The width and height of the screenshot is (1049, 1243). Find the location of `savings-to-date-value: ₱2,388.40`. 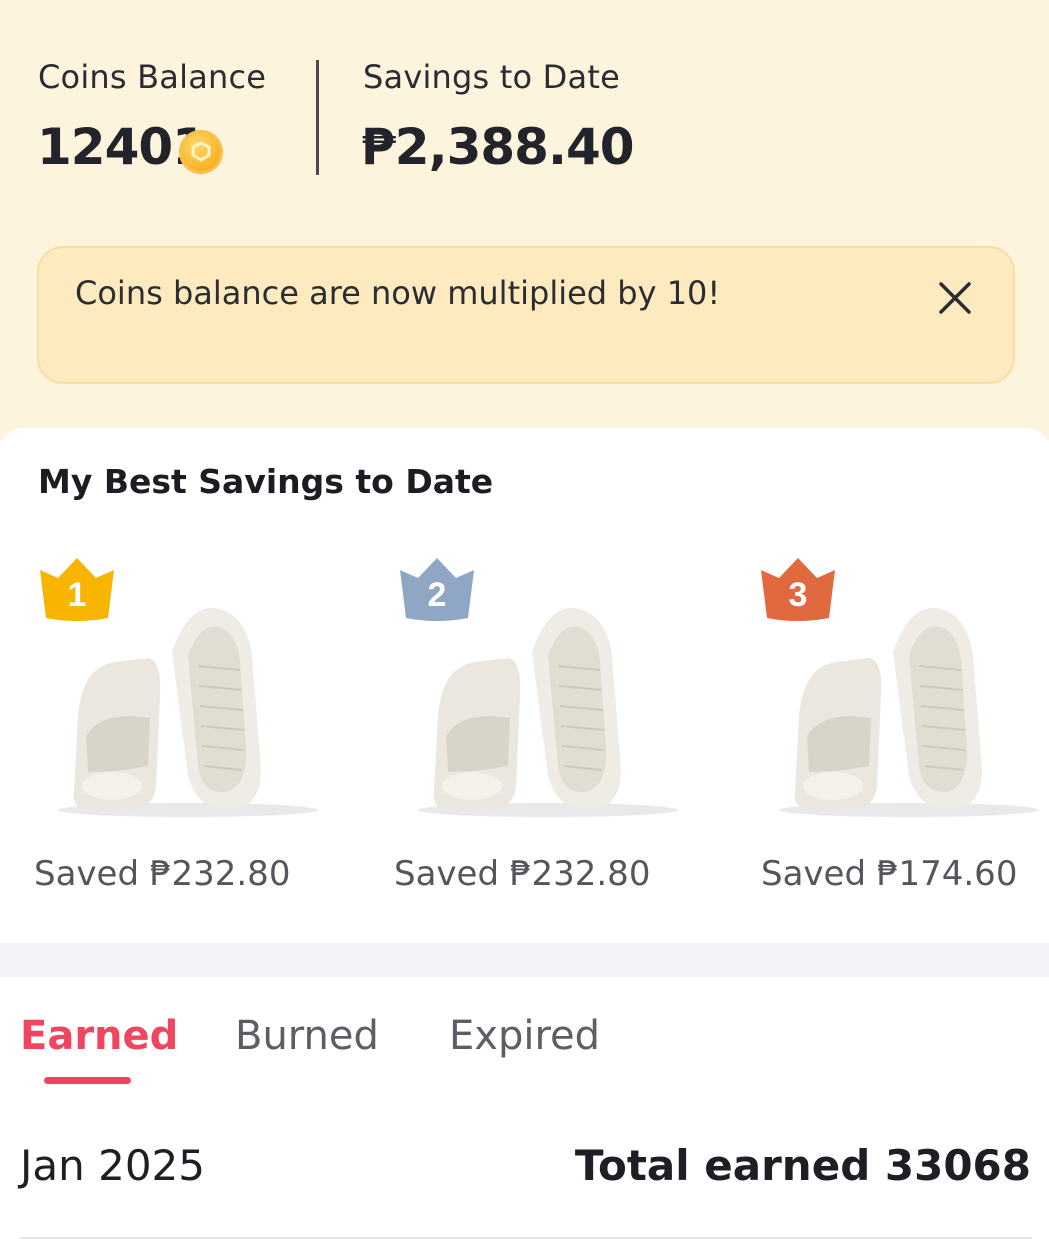

savings-to-date-value: ₱2,388.40 is located at coordinates (498, 147).